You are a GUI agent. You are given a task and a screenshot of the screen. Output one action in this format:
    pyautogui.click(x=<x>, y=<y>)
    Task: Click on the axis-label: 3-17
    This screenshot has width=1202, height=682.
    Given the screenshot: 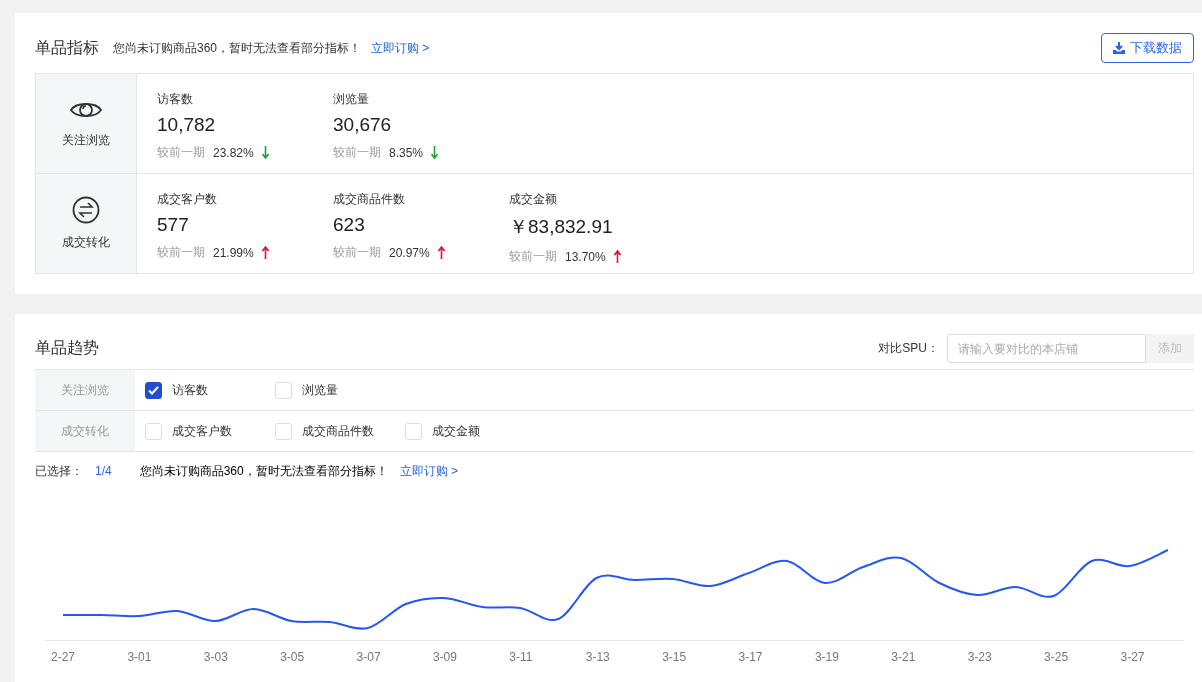 What is the action you would take?
    pyautogui.click(x=751, y=657)
    